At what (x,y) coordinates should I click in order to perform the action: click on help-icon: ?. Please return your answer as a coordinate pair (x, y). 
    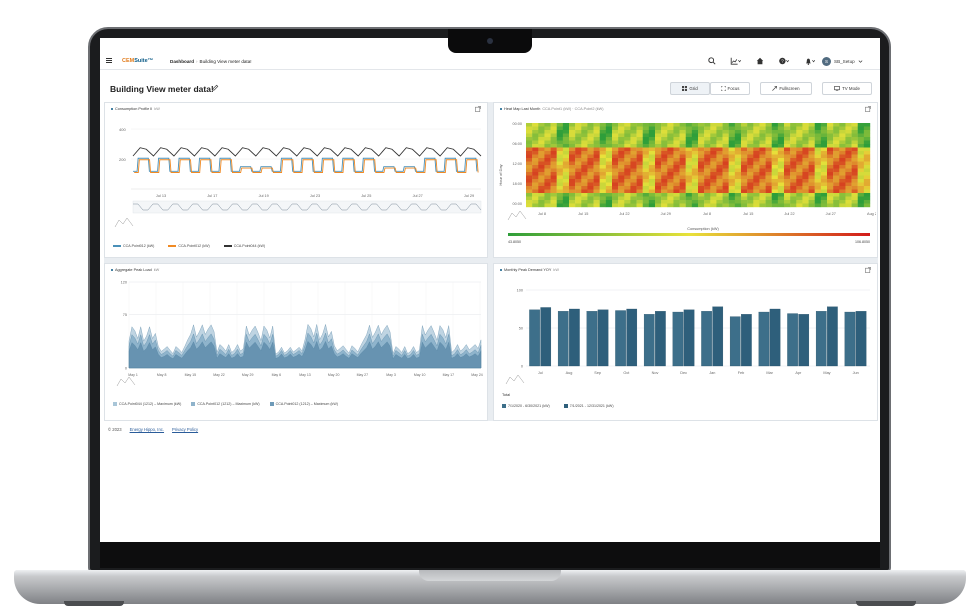
    Looking at the image, I should click on (784, 61).